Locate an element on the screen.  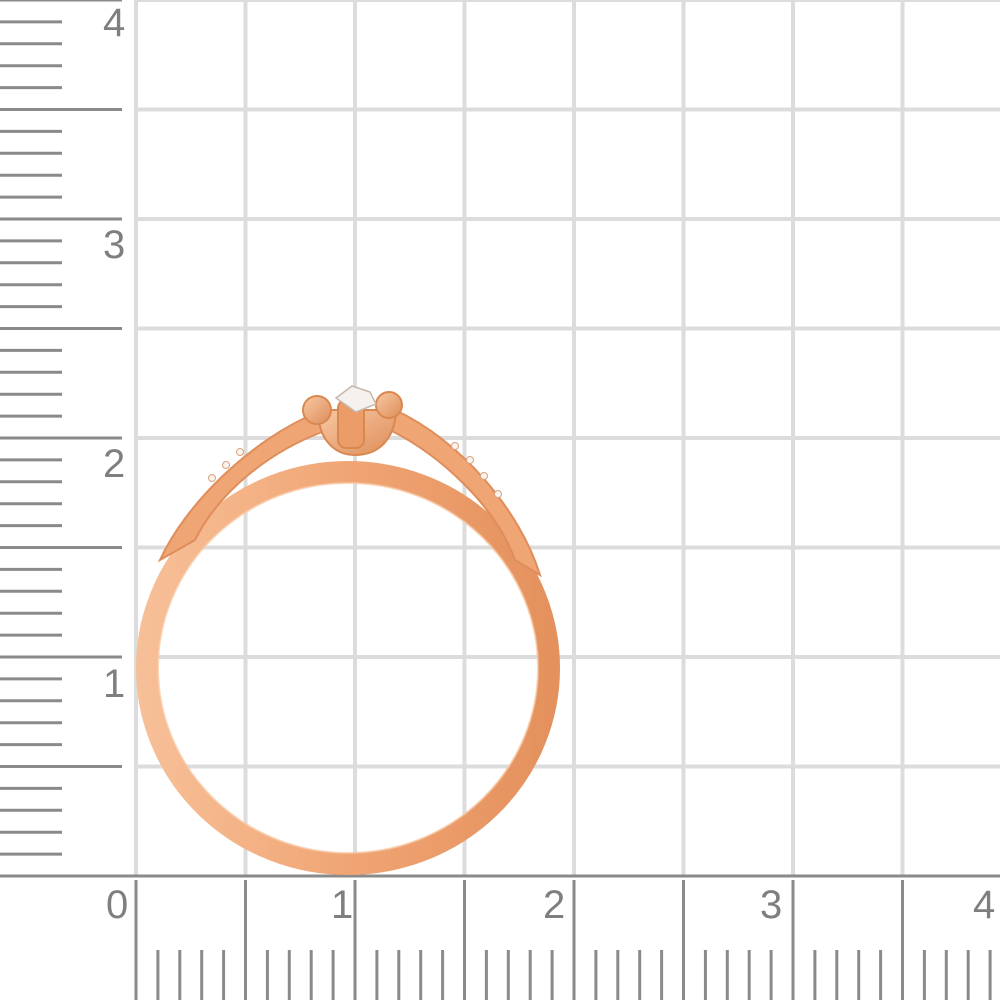
ring-band-inner-edge is located at coordinates (348, 668).